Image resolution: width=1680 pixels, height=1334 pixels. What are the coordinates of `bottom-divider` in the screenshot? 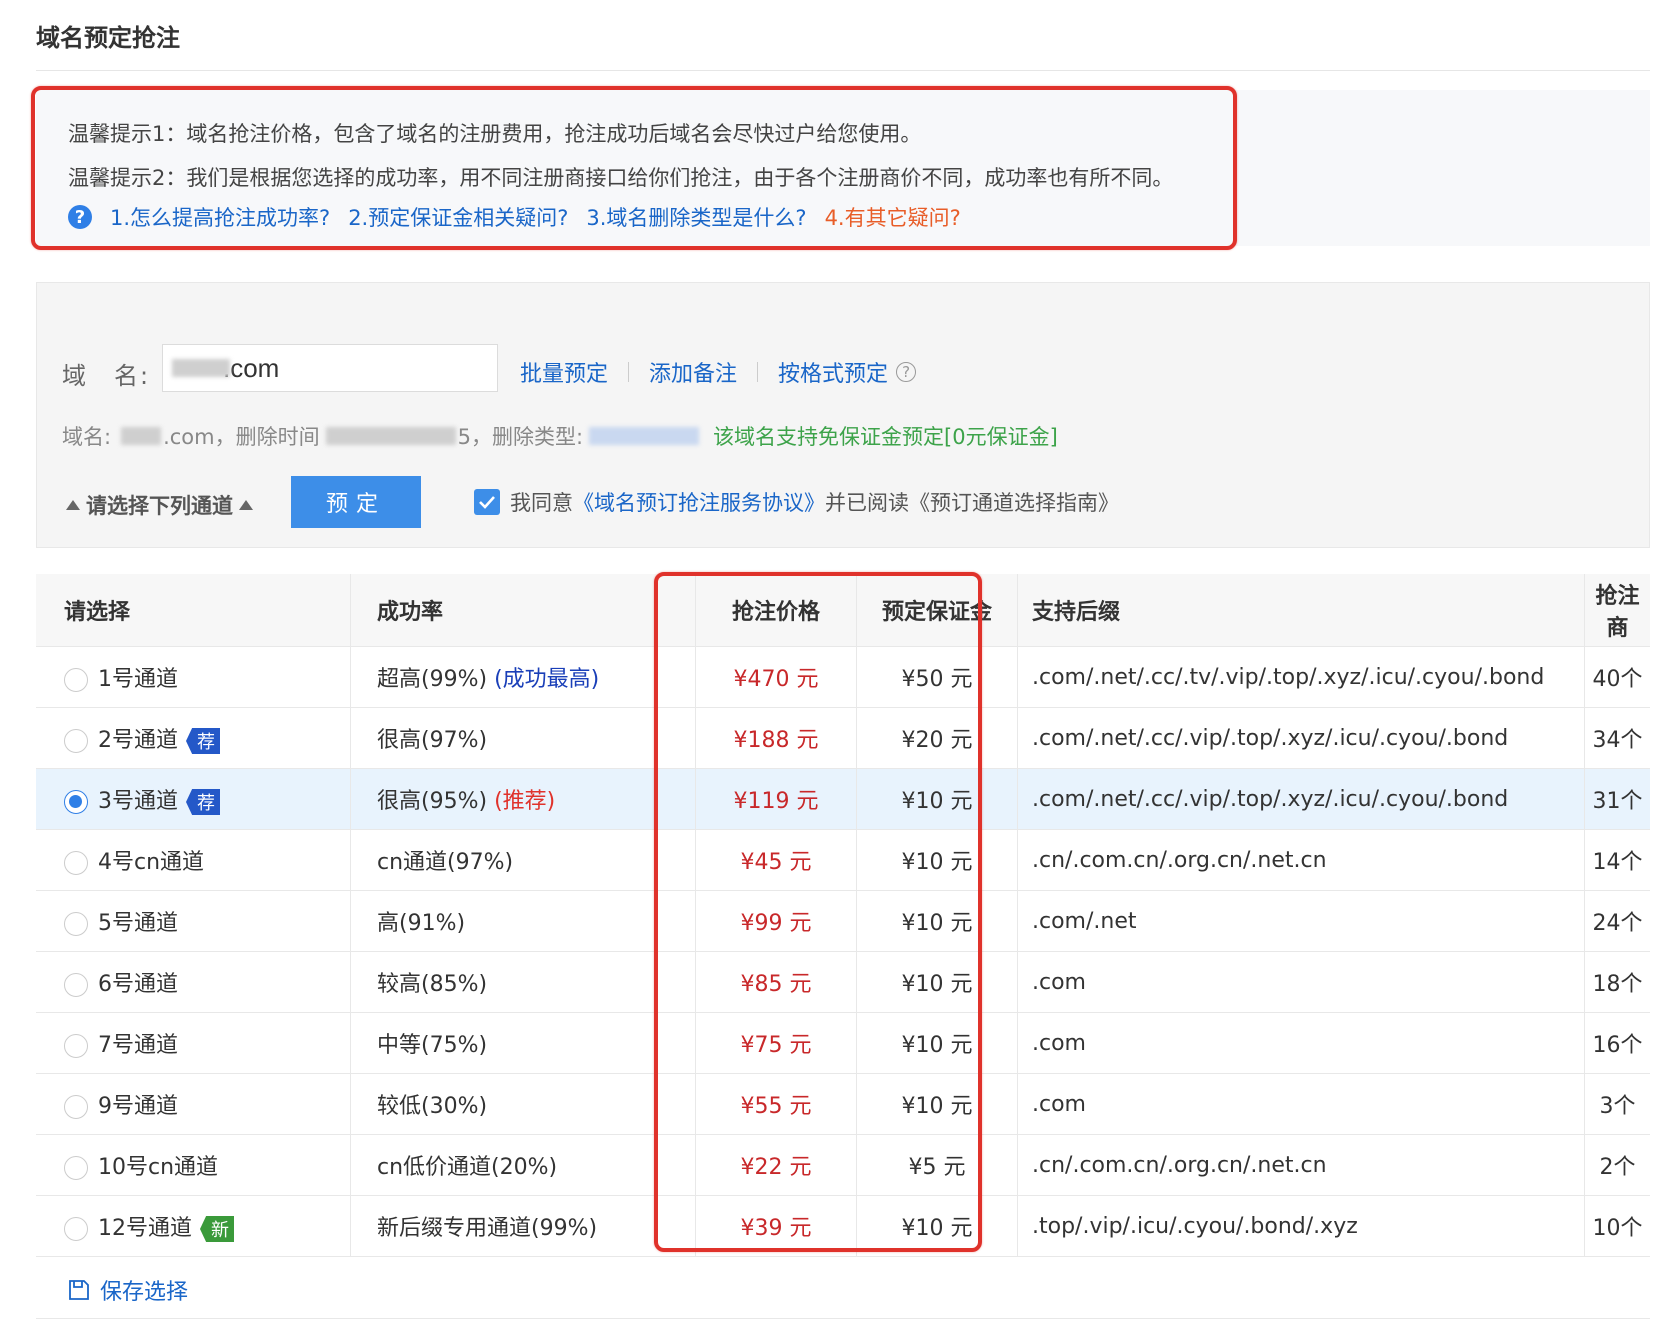 It's located at (843, 1318).